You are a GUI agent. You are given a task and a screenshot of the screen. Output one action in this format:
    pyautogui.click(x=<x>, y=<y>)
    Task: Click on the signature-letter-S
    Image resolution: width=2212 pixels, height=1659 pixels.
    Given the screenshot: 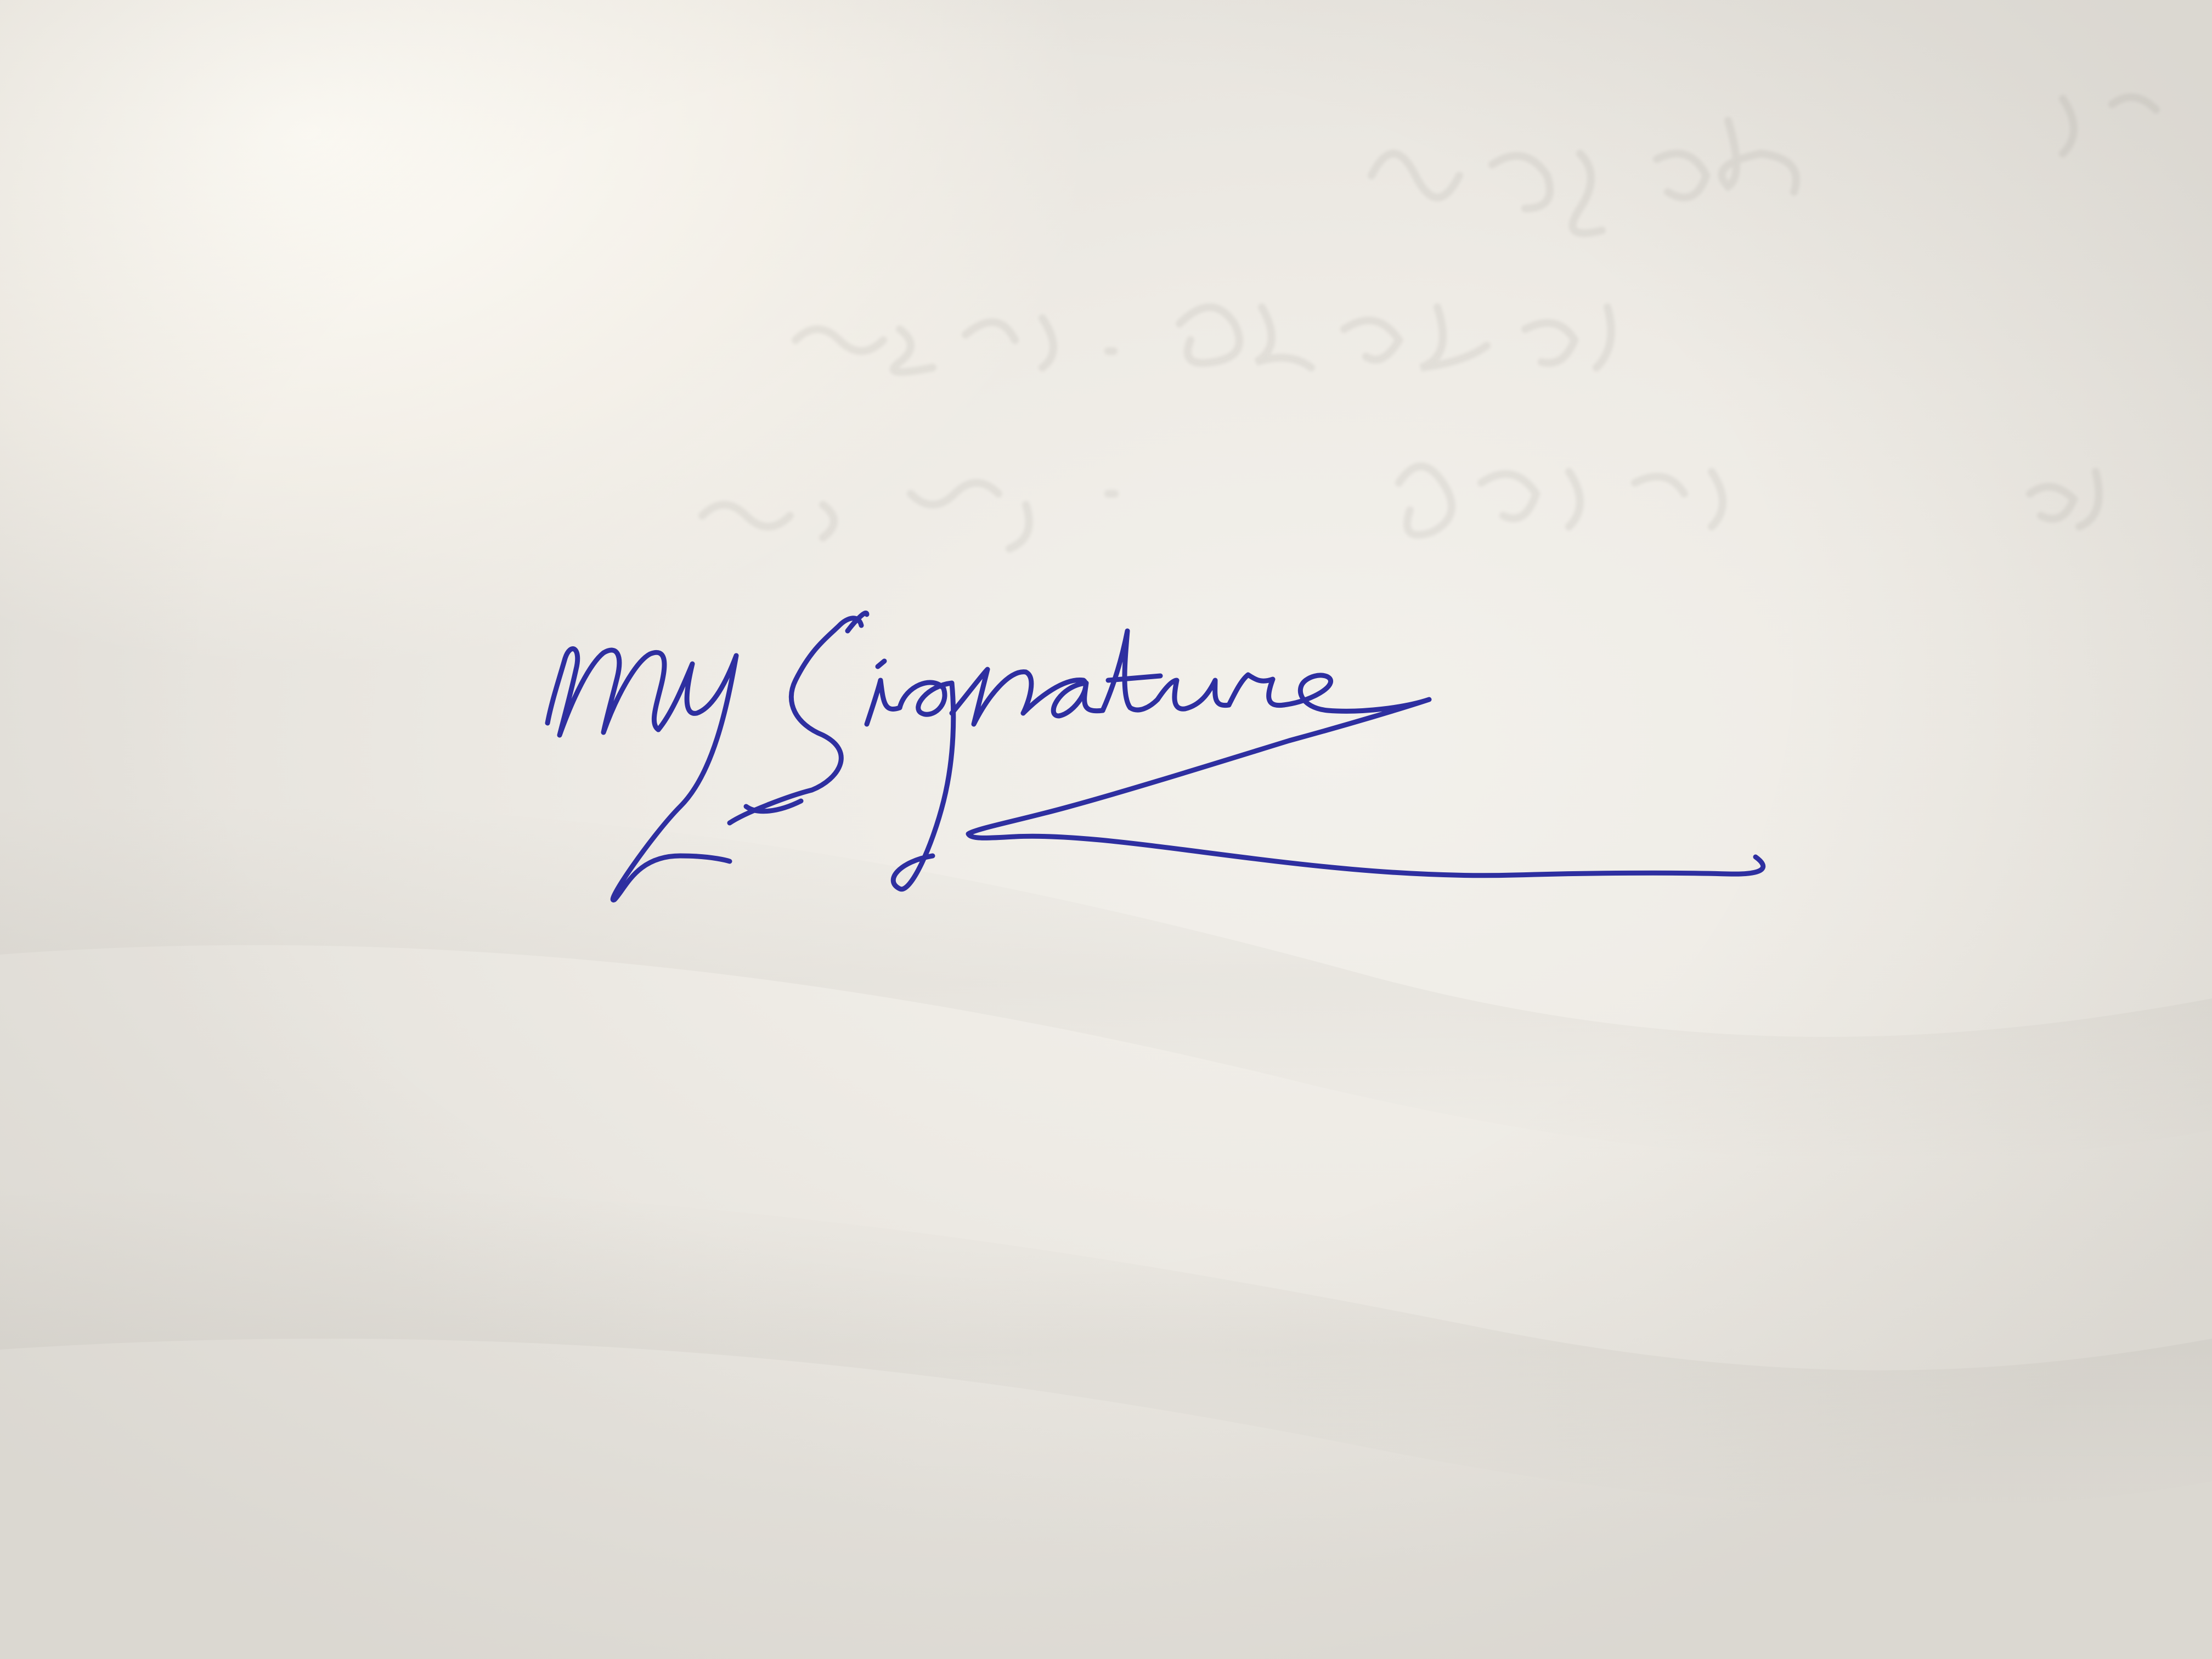 What is the action you would take?
    pyautogui.click(x=799, y=718)
    